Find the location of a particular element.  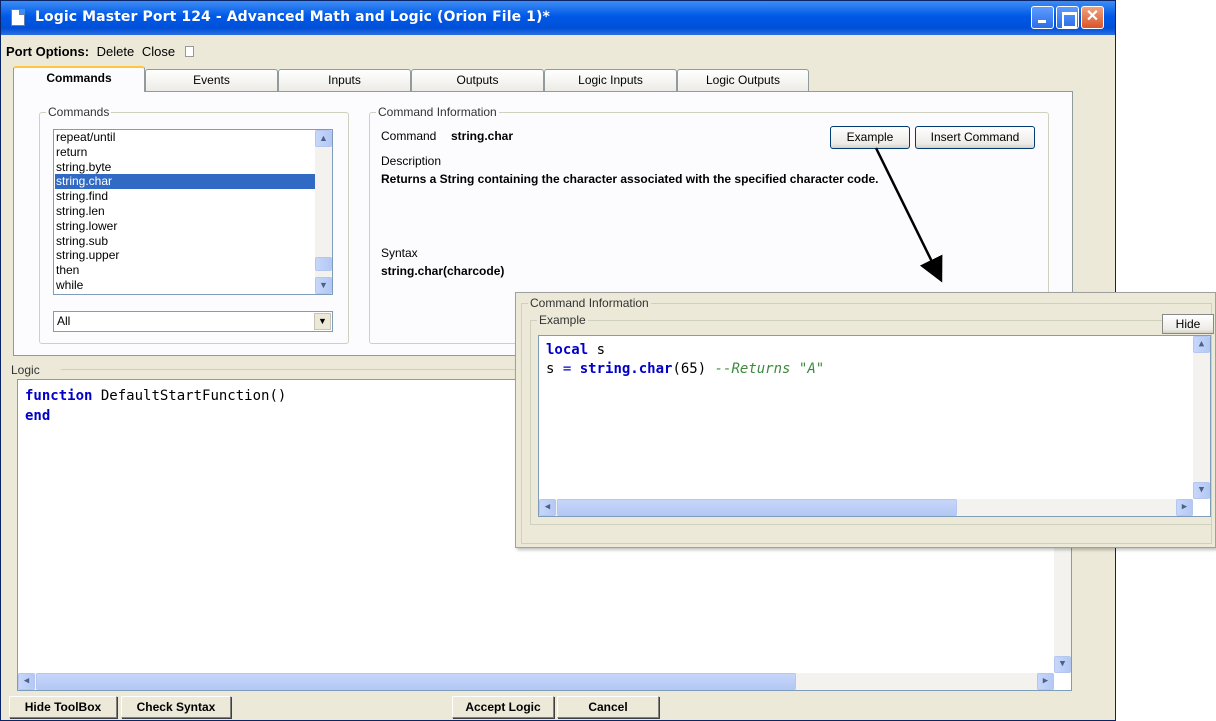

port-options-bar: Port Options: Delete Close is located at coordinates (100, 51).